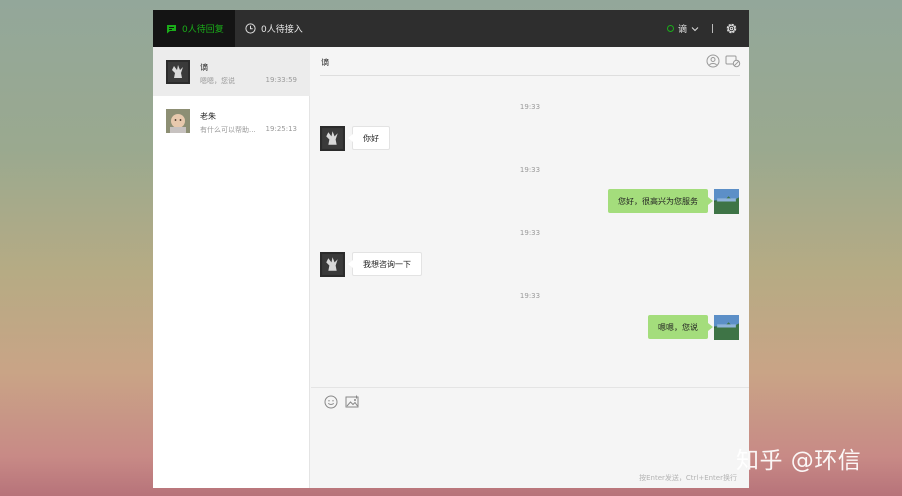  What do you see at coordinates (731, 28) in the screenshot?
I see `gear-icon` at bounding box center [731, 28].